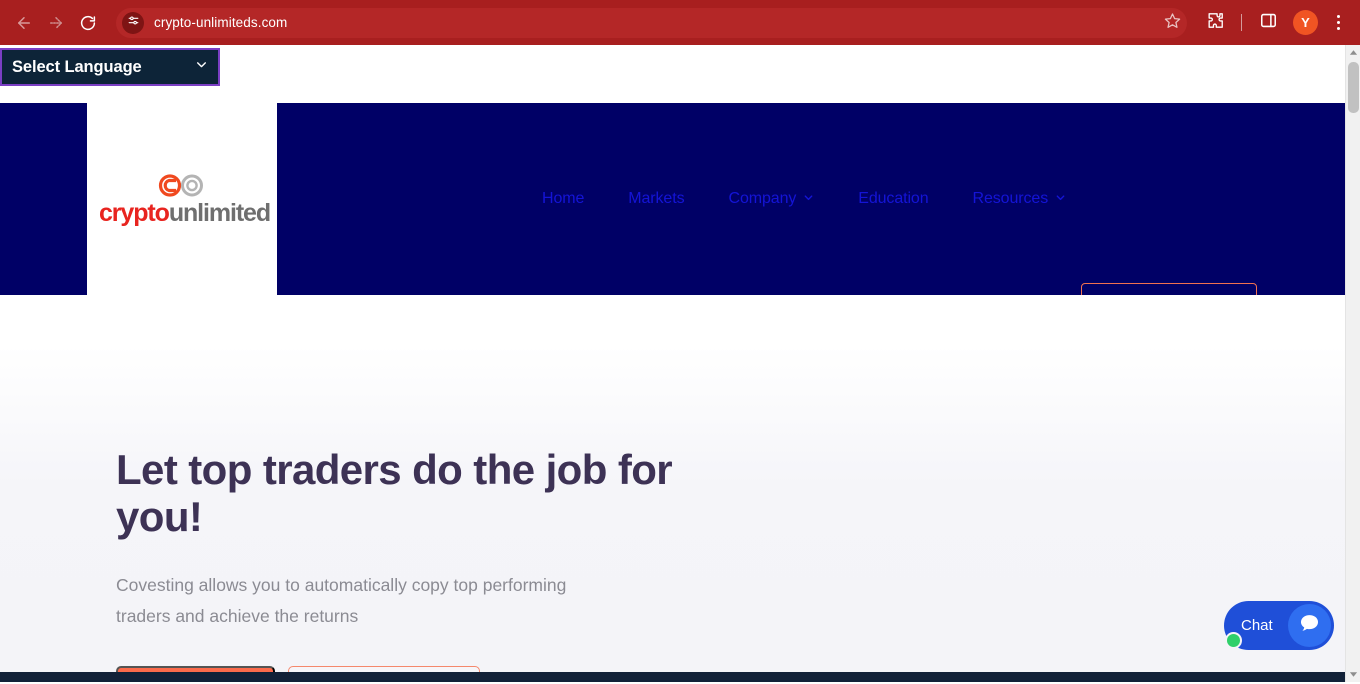 Image resolution: width=1360 pixels, height=684 pixels. Describe the element at coordinates (189, 469) in the screenshot. I see `hero-title-part1: Let top` at that location.